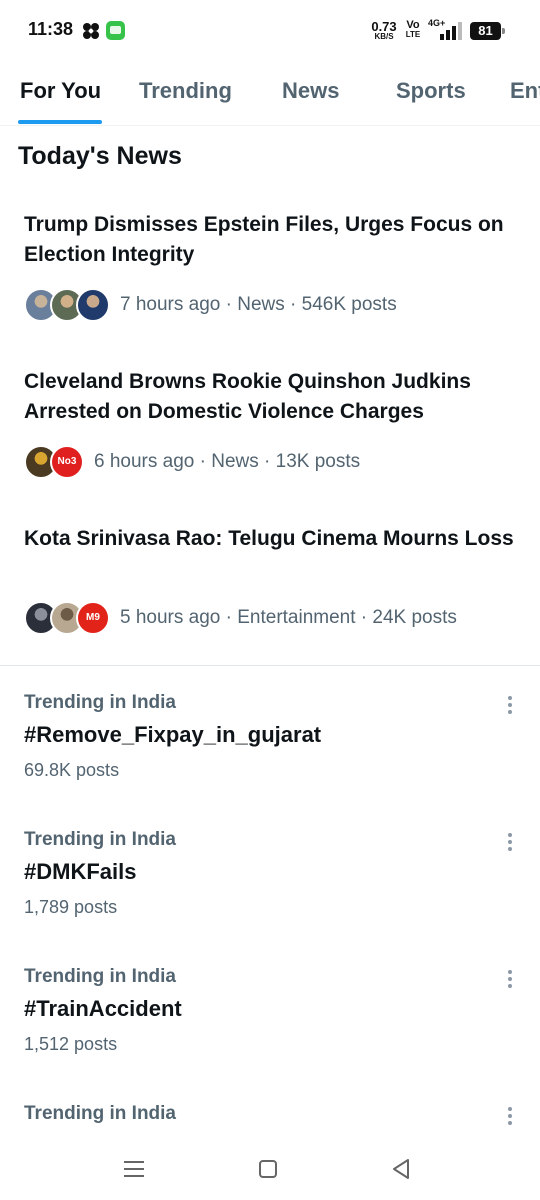  I want to click on system-nav-bar, so click(270, 1170).